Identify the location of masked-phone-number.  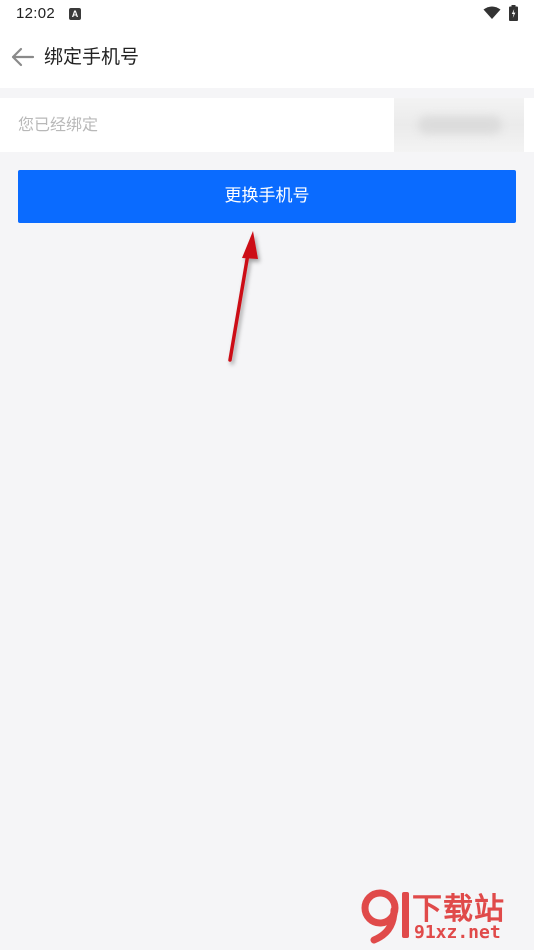
(459, 125).